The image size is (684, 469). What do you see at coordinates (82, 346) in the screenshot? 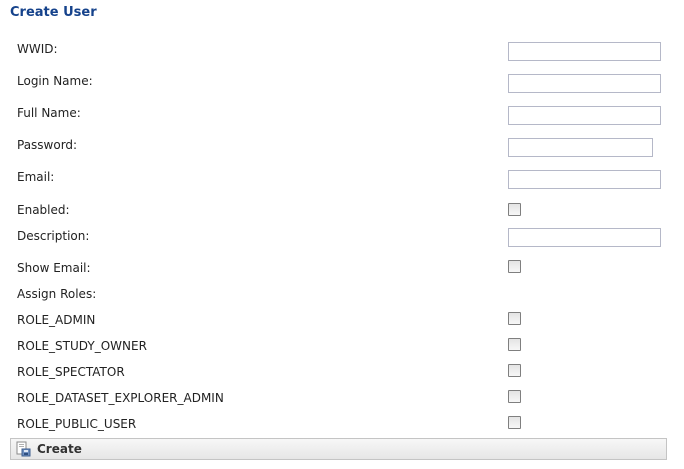
I see `role-study-owner-label: ROLE_STUDY_OWNER` at bounding box center [82, 346].